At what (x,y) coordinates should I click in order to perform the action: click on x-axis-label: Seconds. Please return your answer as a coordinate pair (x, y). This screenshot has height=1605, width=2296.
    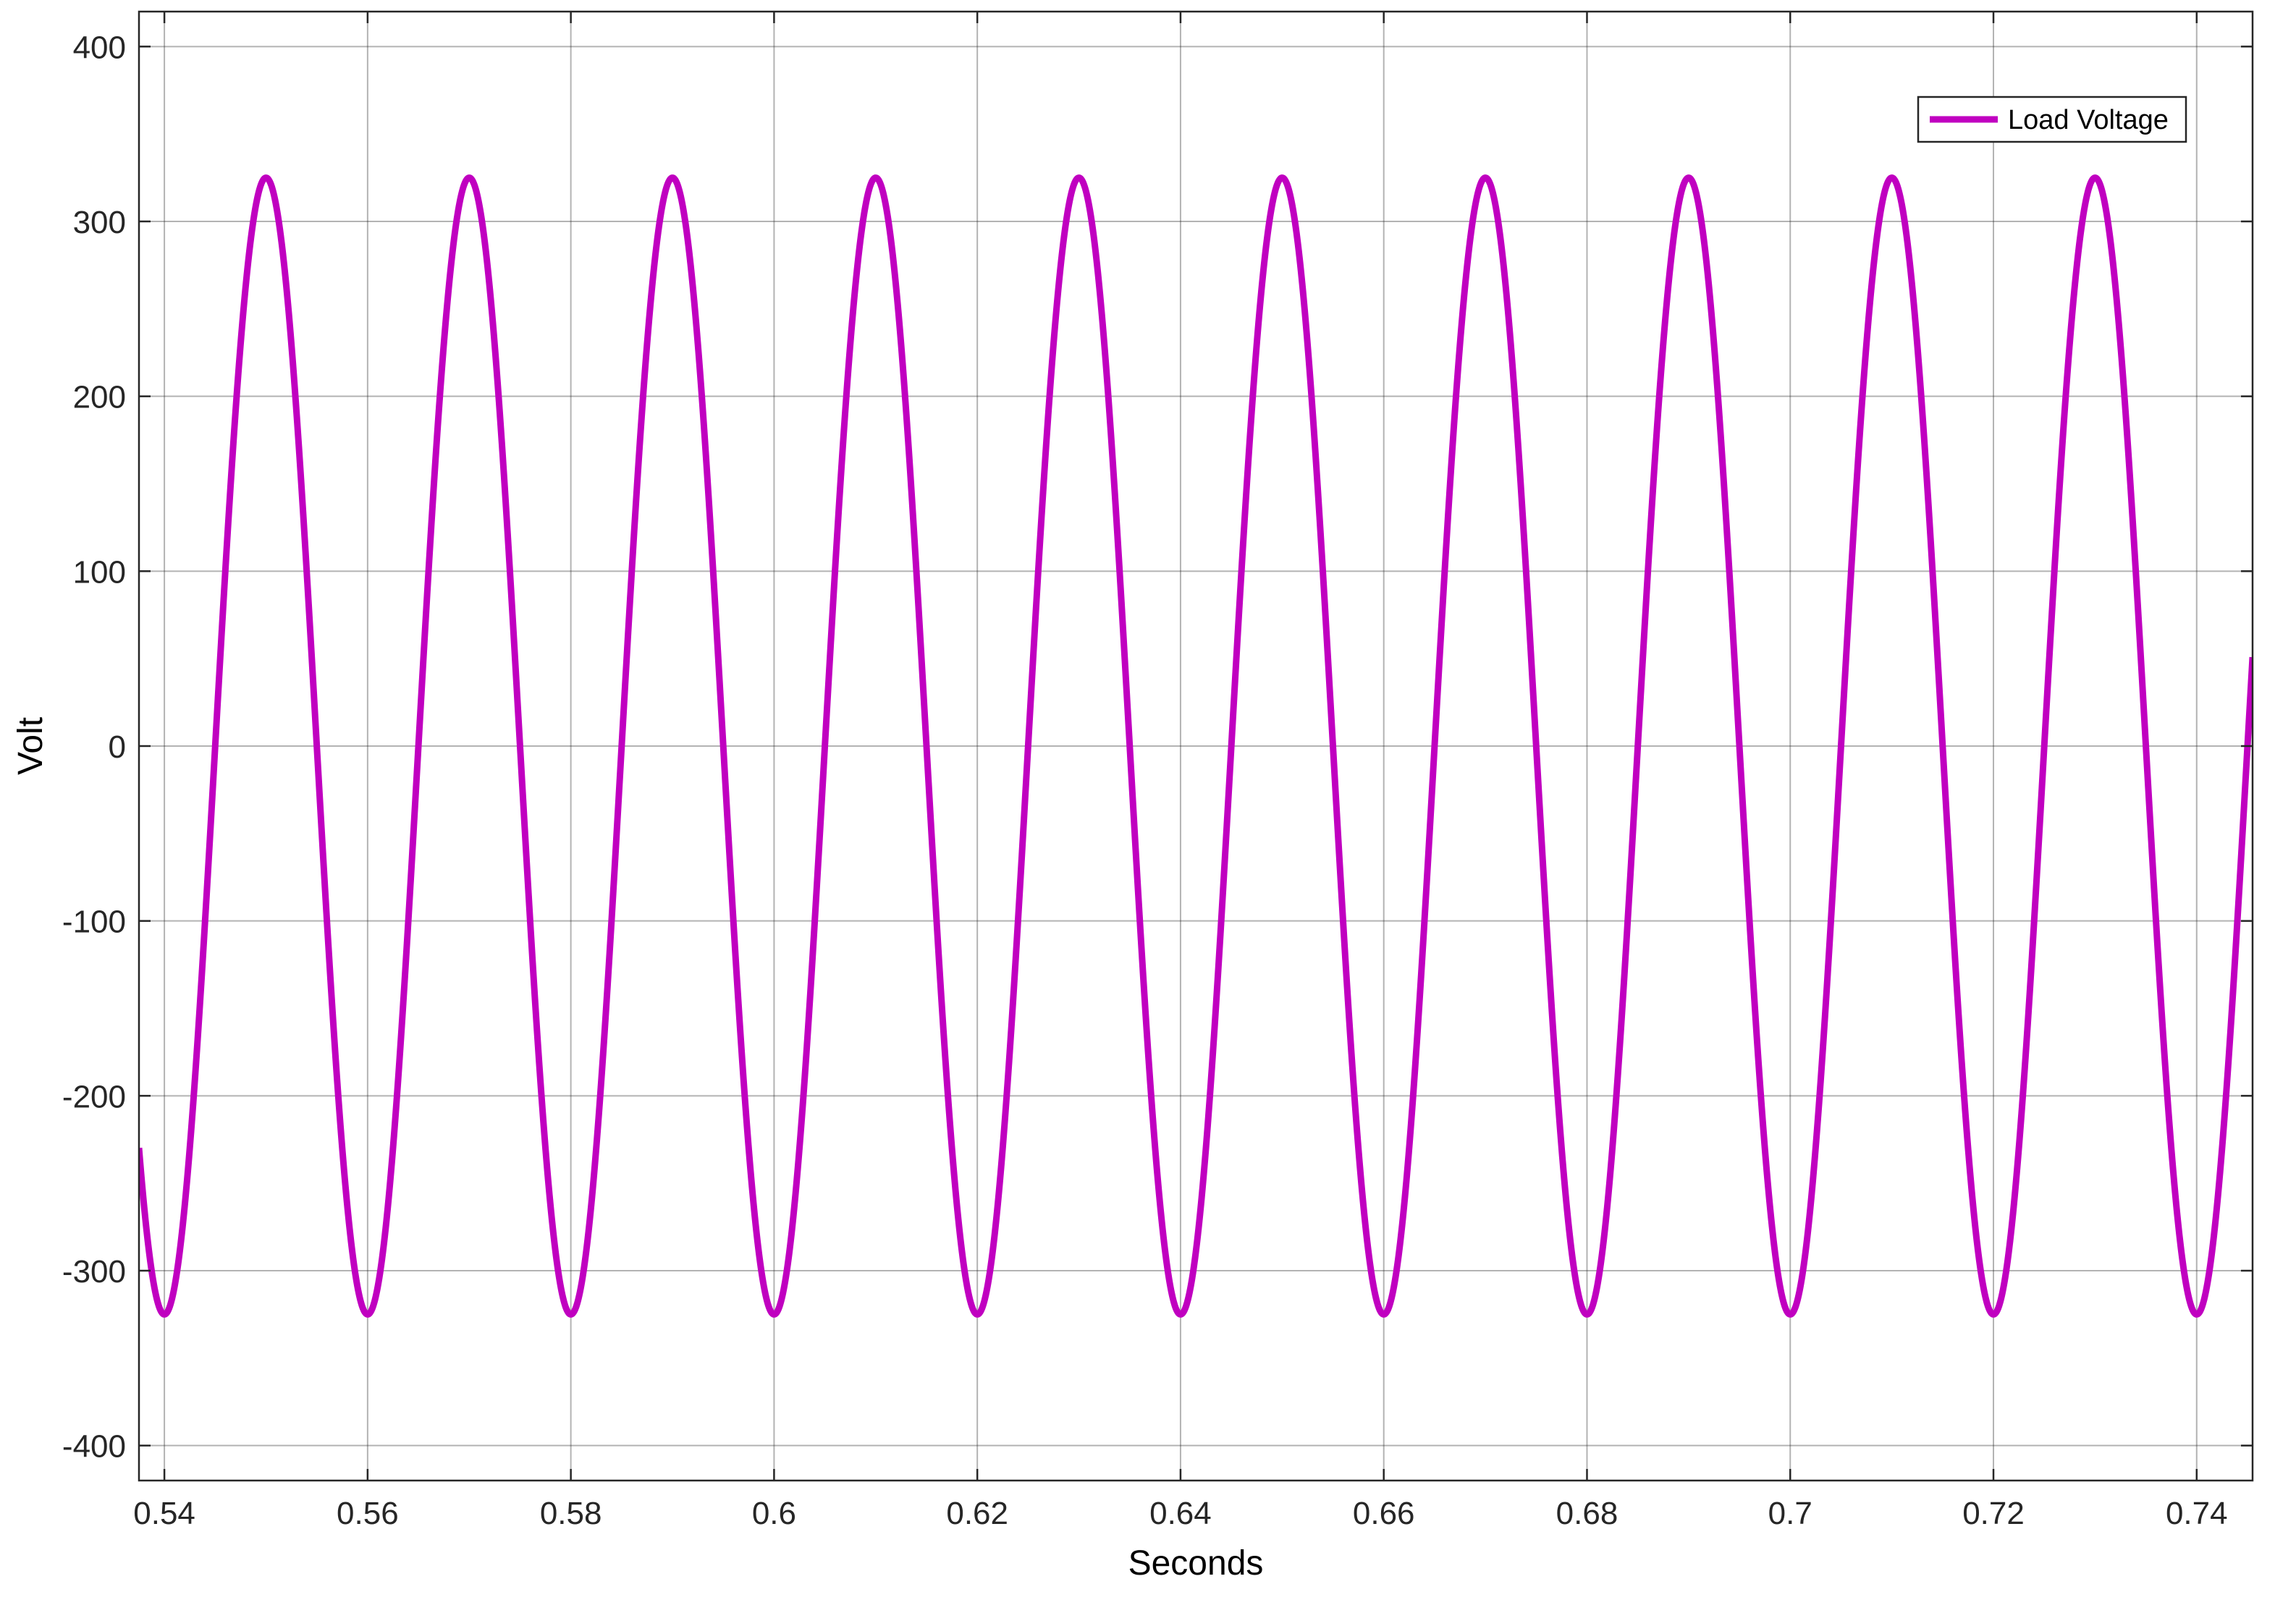
    Looking at the image, I should click on (1196, 1563).